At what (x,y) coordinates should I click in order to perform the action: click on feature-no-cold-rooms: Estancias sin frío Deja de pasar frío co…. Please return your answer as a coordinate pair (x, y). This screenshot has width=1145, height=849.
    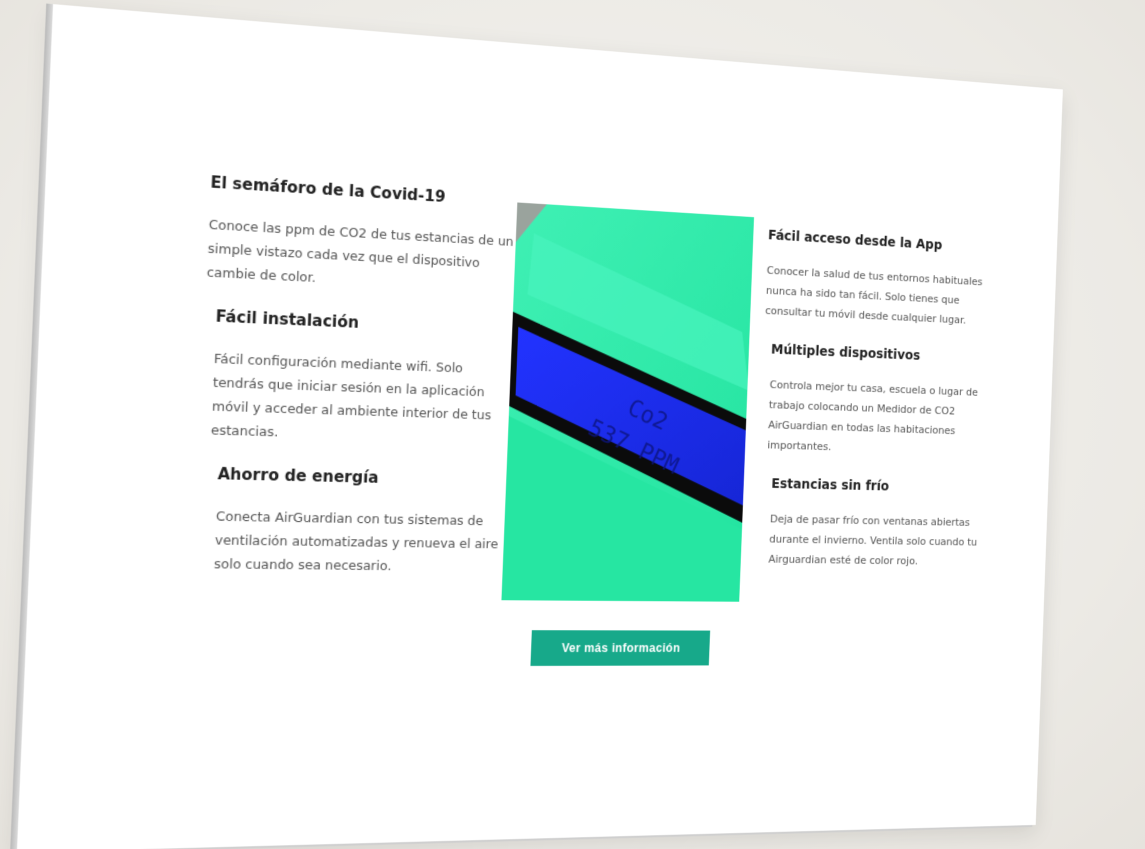
    Looking at the image, I should click on (879, 523).